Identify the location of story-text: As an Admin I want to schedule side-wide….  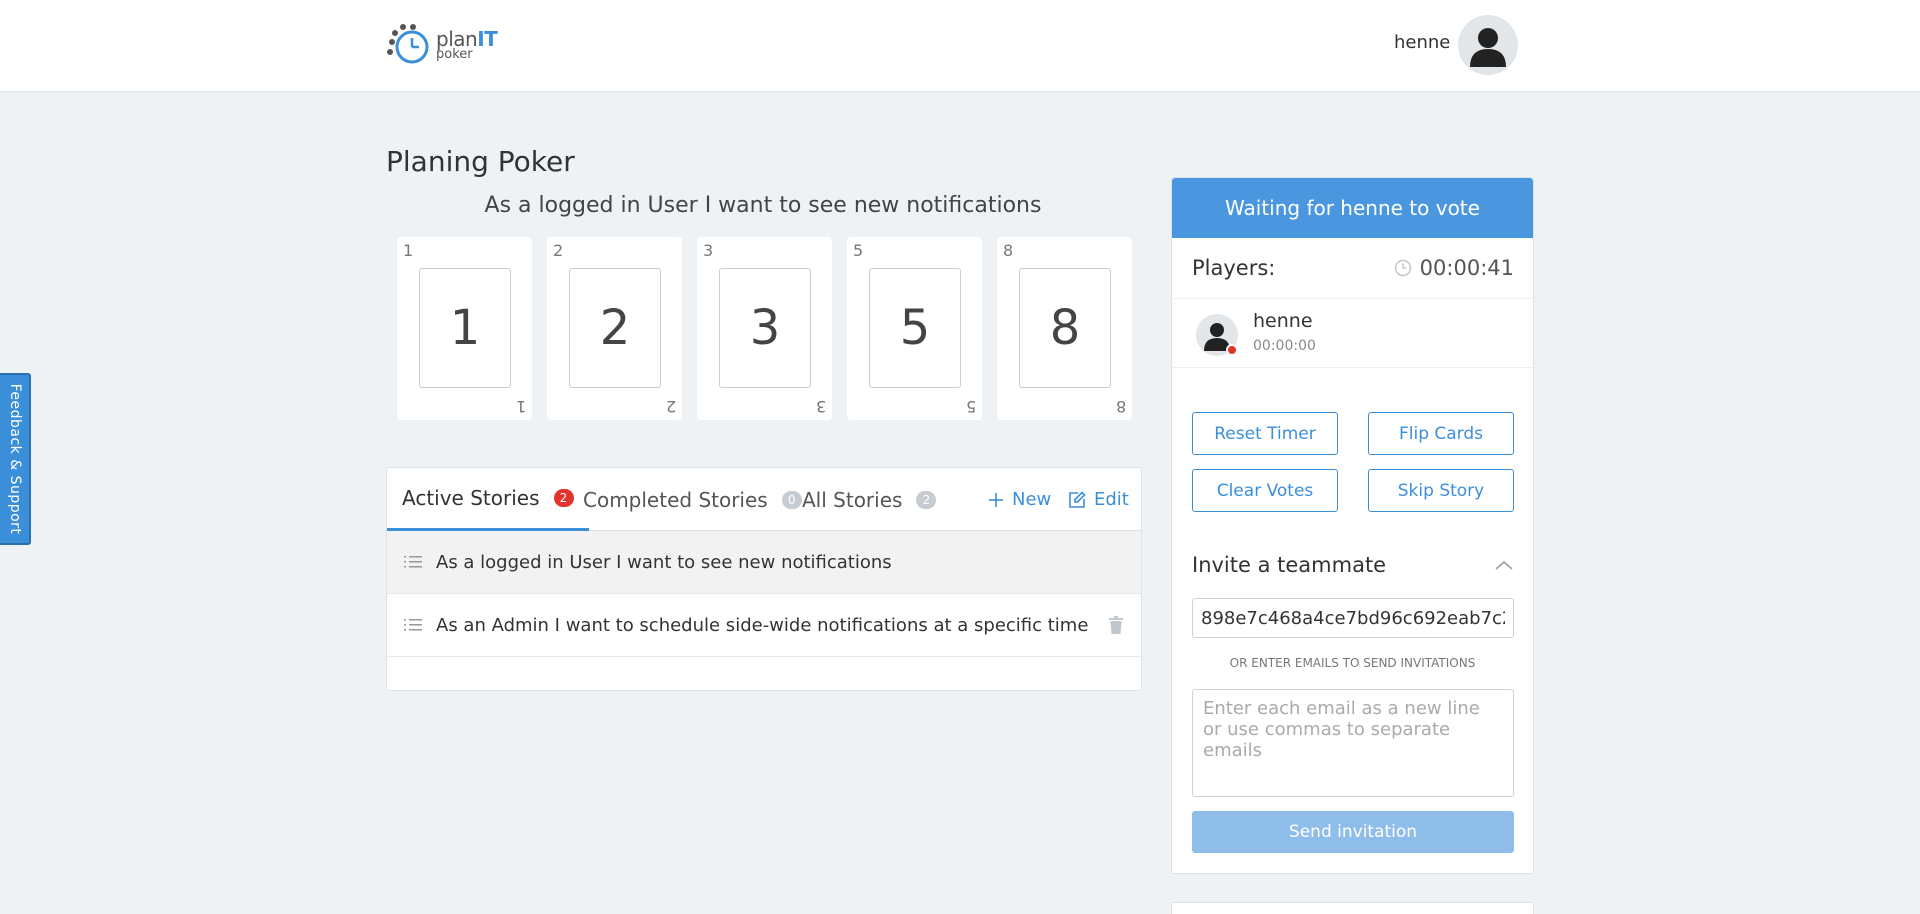
(762, 625).